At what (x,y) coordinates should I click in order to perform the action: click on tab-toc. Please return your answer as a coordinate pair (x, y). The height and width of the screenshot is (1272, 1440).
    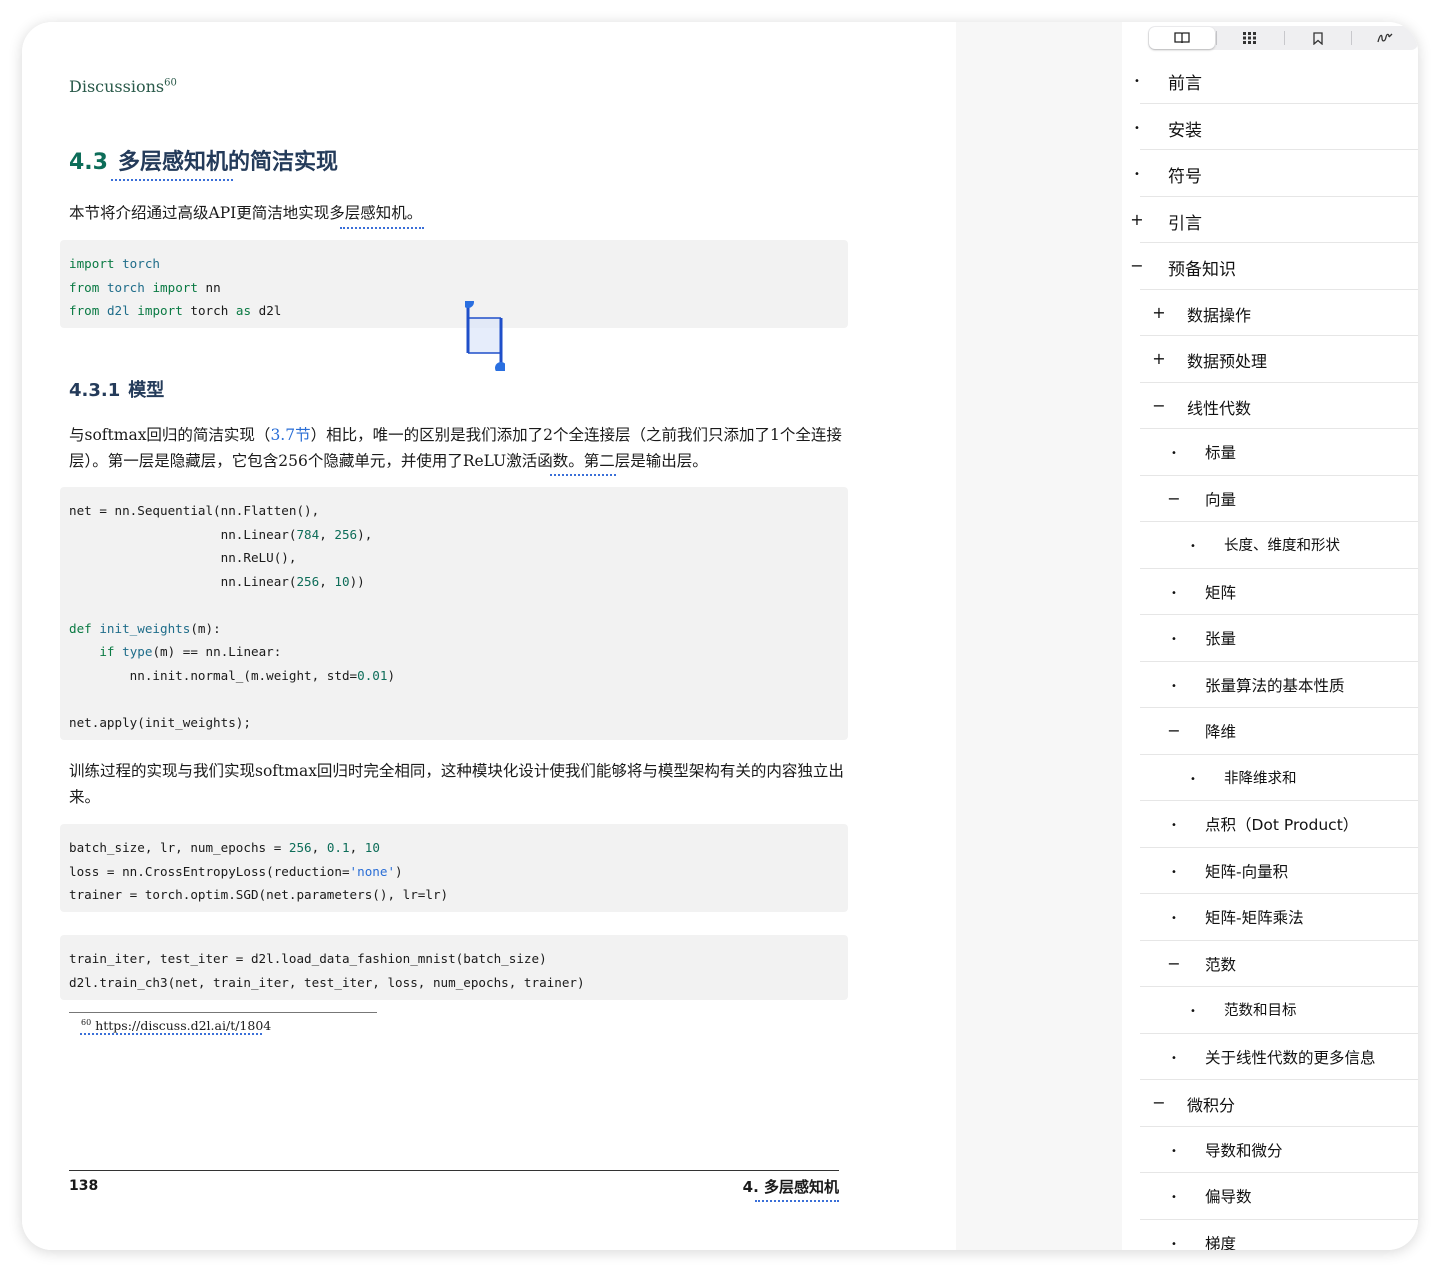
    Looking at the image, I should click on (1182, 38).